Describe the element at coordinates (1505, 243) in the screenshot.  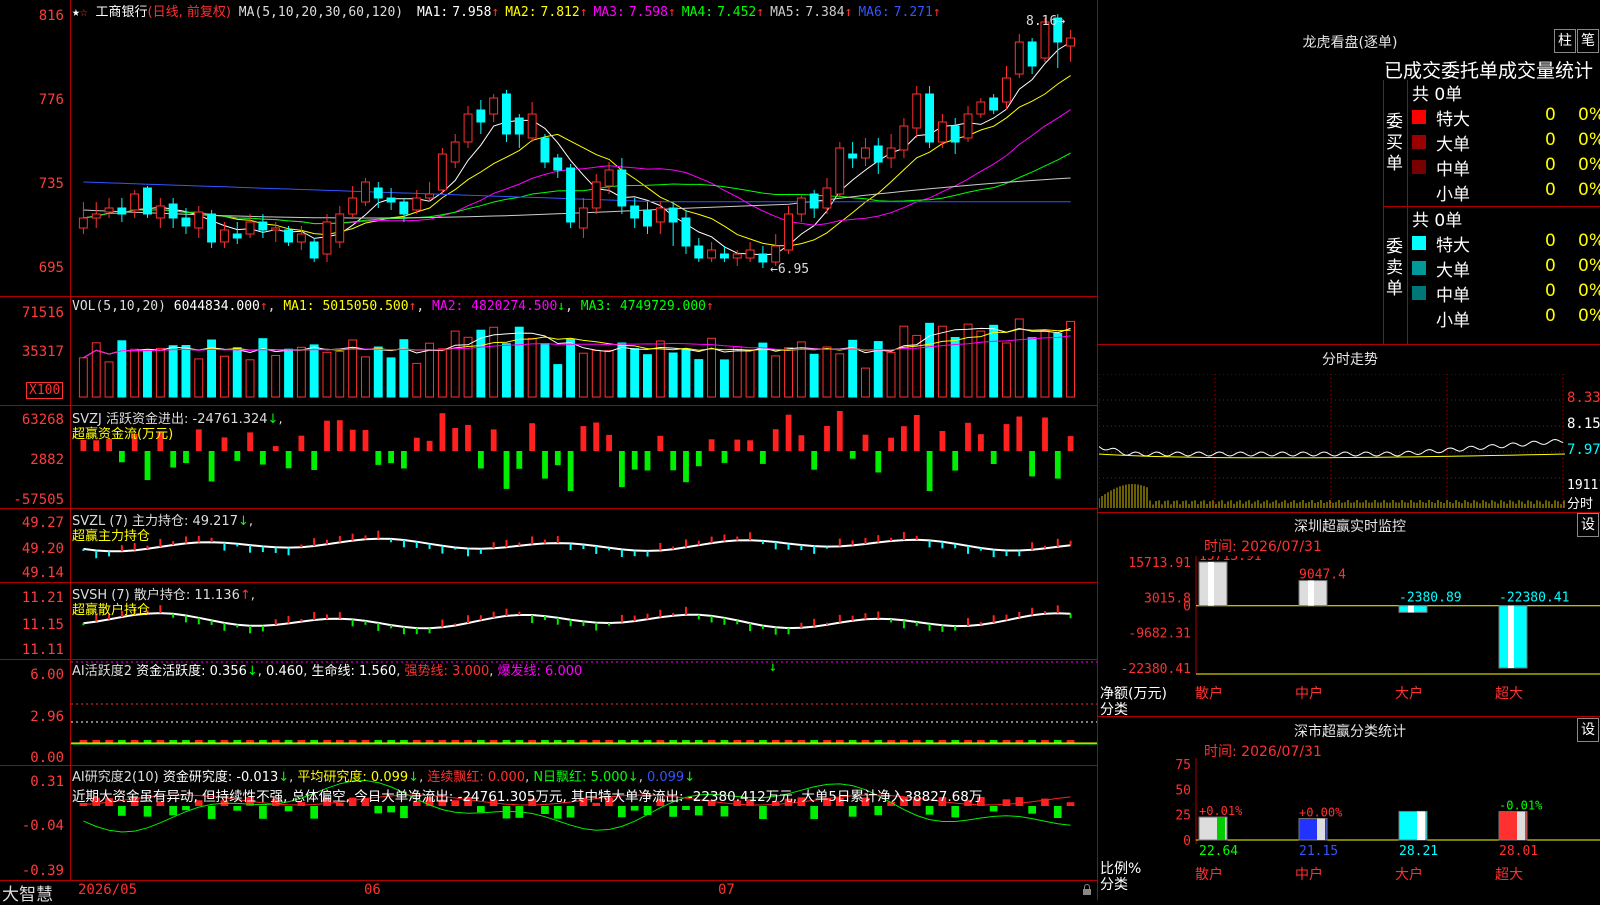
I see `sell-row: 特大 0 0%` at that location.